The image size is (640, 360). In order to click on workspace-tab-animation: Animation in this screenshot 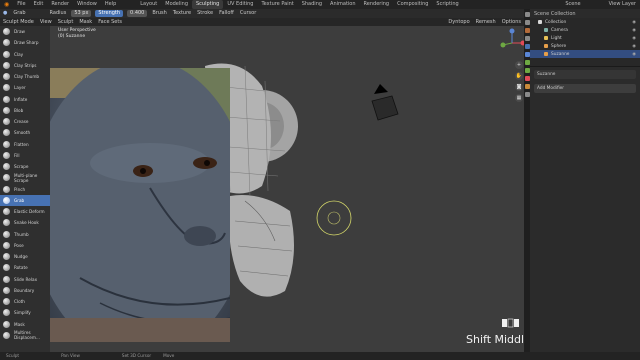, I will do `click(343, 4)`.